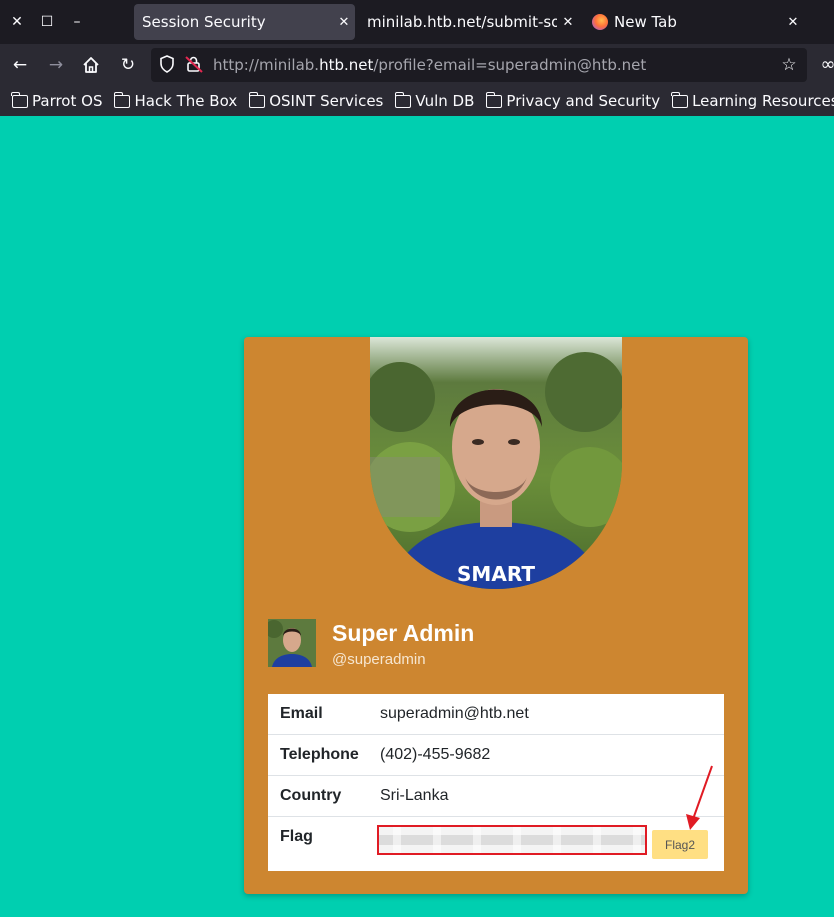 The image size is (834, 917). Describe the element at coordinates (292, 643) in the screenshot. I see `avatar` at that location.